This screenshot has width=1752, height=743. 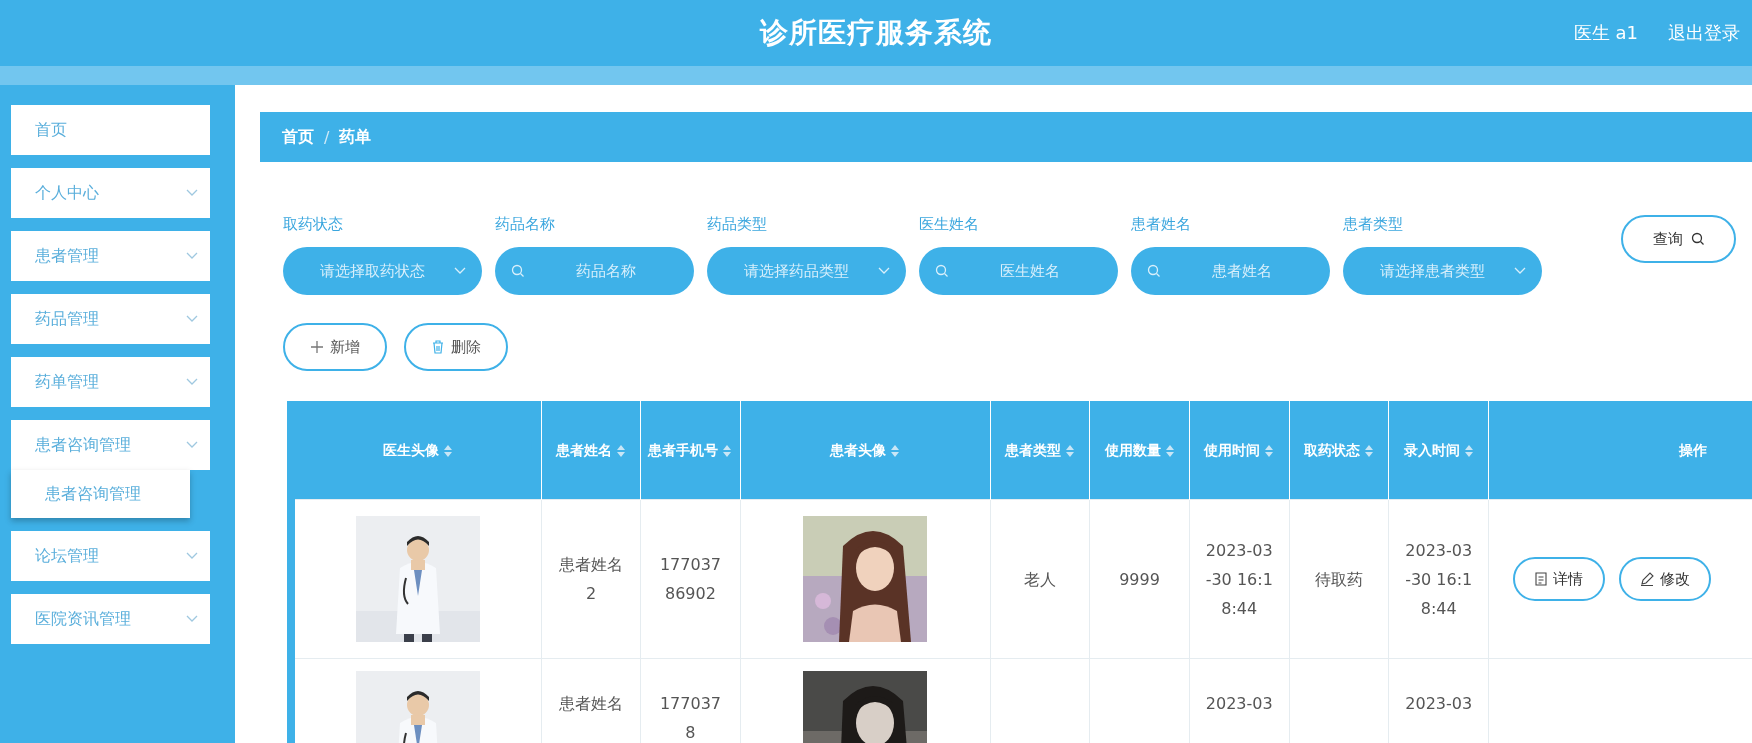 I want to click on app-title: 诊所医疗服务系统, so click(x=876, y=33).